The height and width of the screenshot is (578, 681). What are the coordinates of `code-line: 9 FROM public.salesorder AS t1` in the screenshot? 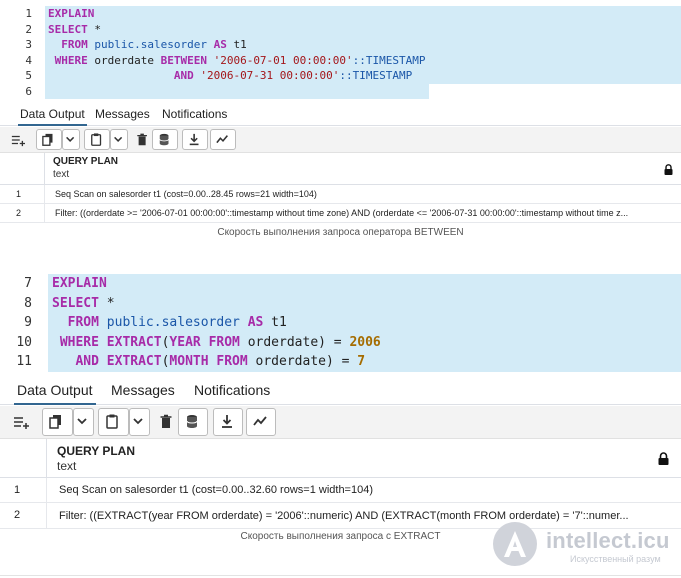 It's located at (340, 323).